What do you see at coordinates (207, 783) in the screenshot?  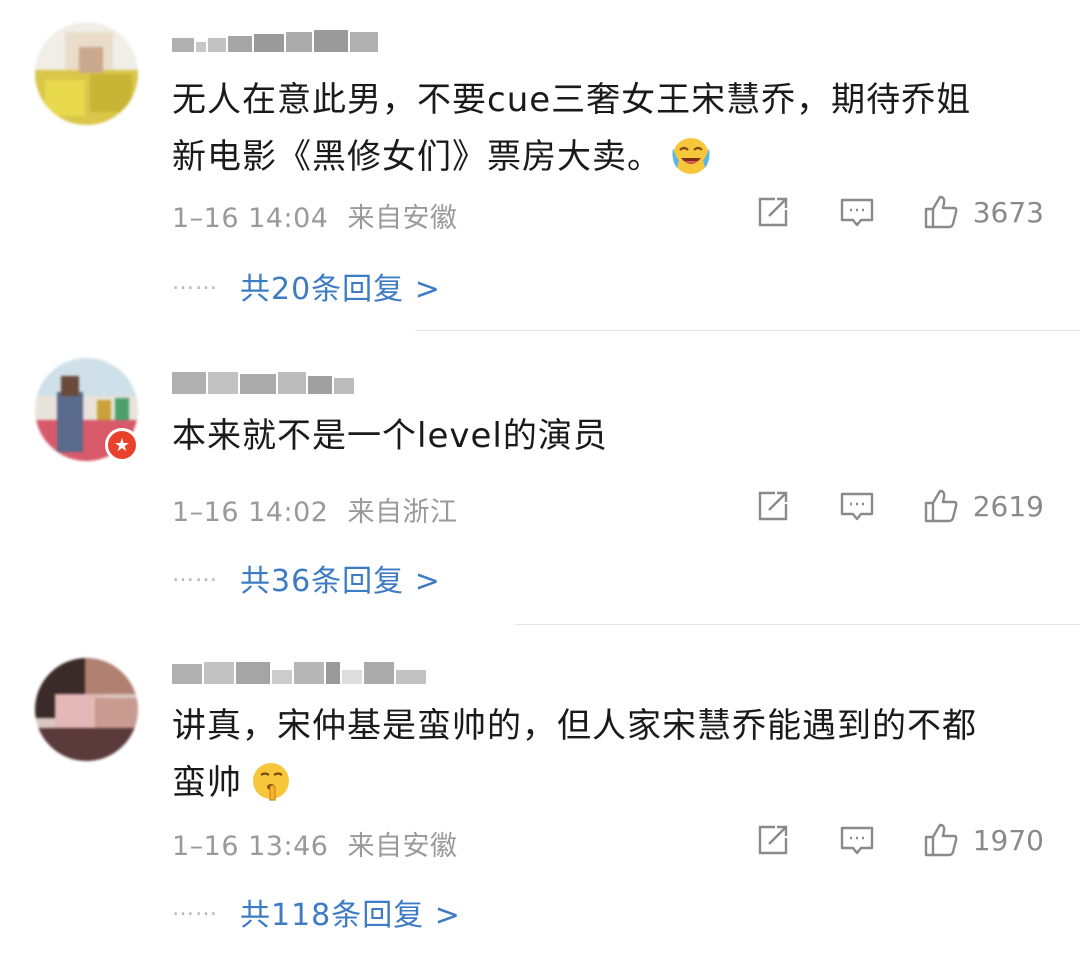 I see `comment-line: 蛮帅` at bounding box center [207, 783].